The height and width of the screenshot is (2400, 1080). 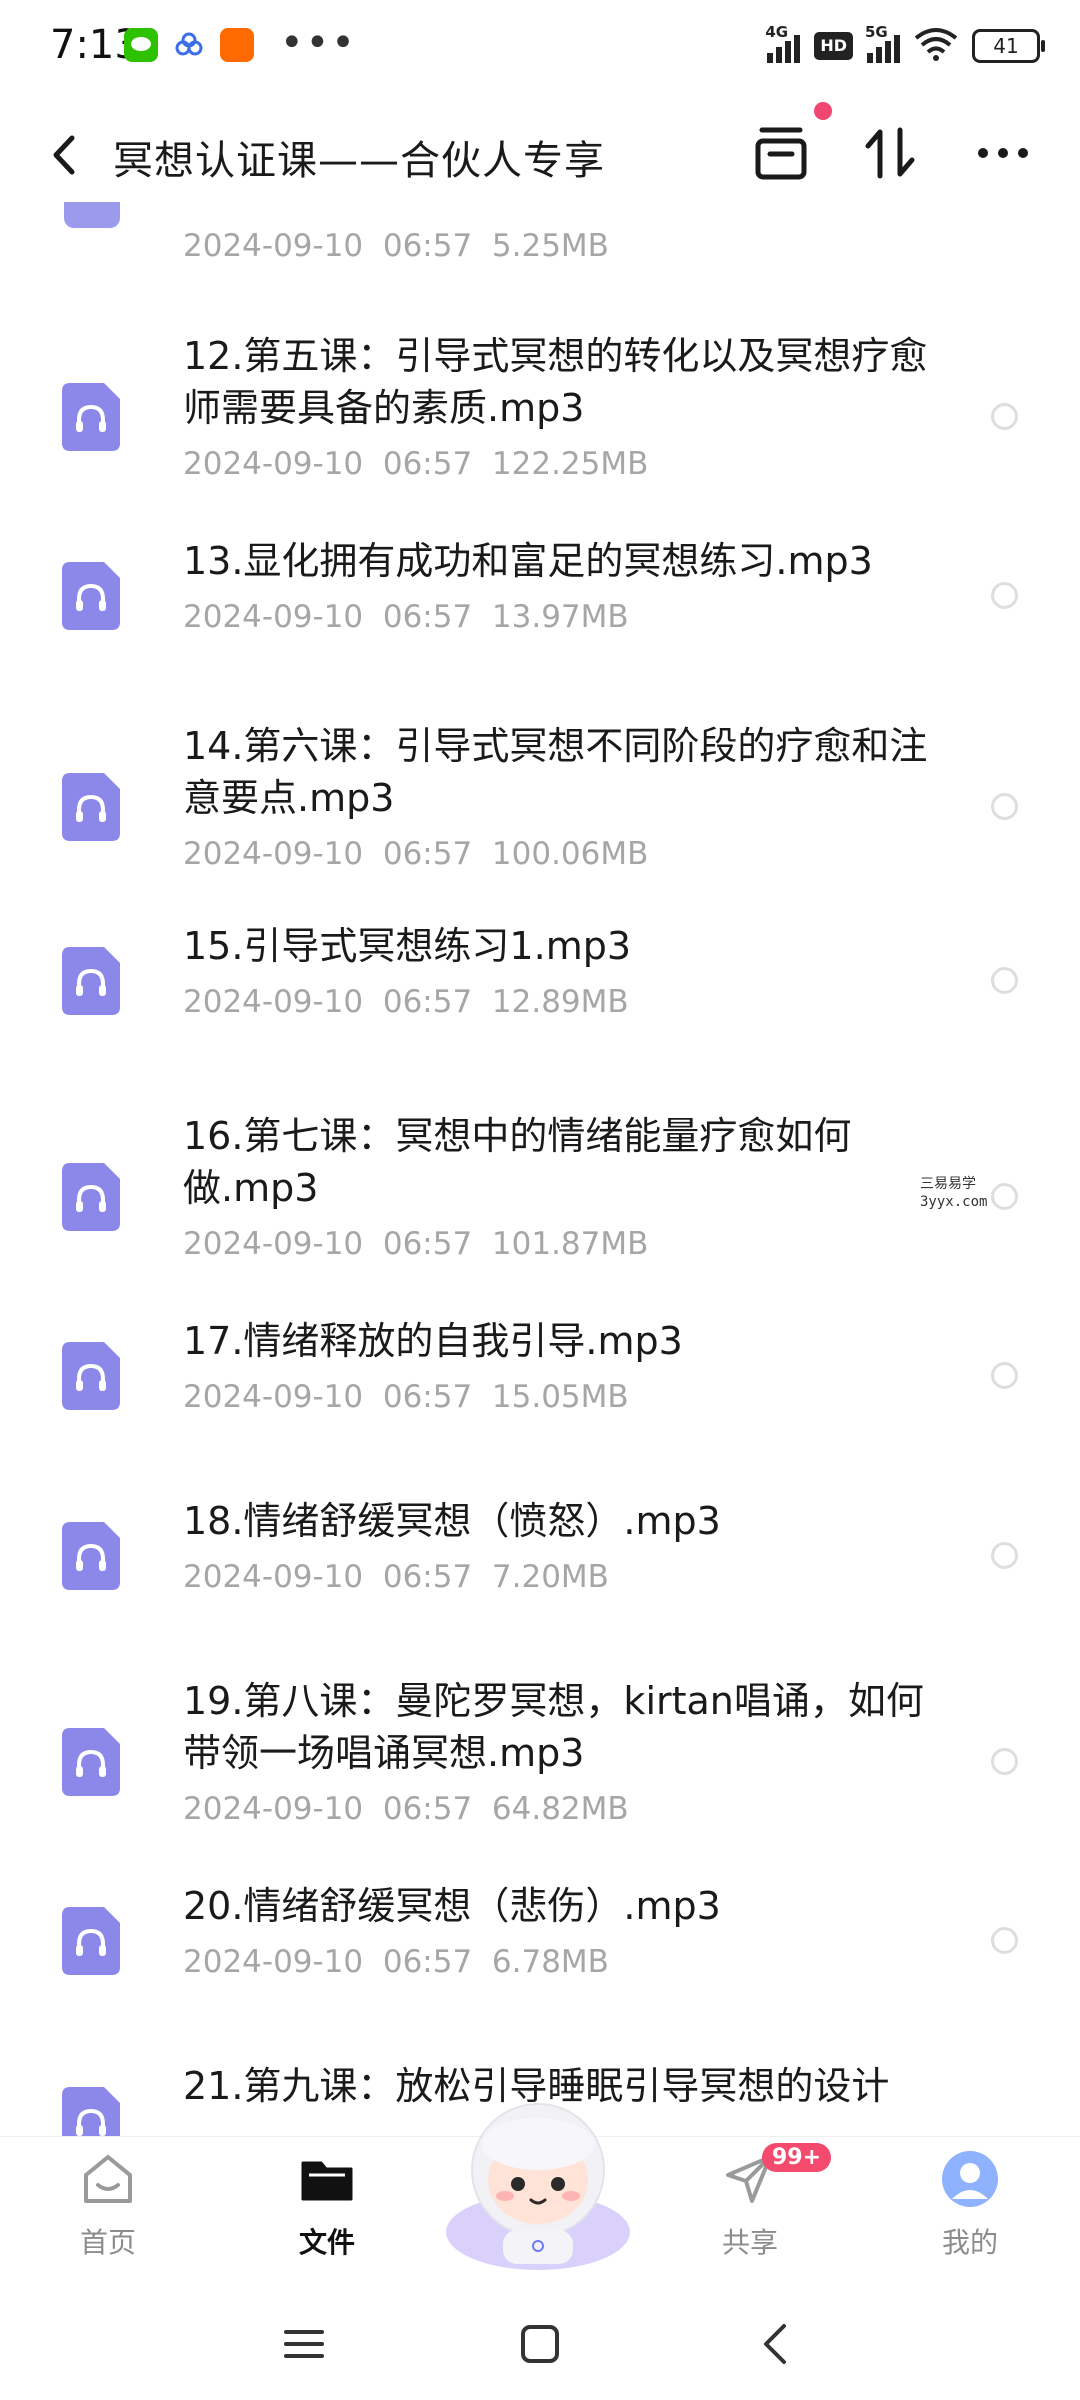 What do you see at coordinates (1003, 153) in the screenshot?
I see `more-dots-icon` at bounding box center [1003, 153].